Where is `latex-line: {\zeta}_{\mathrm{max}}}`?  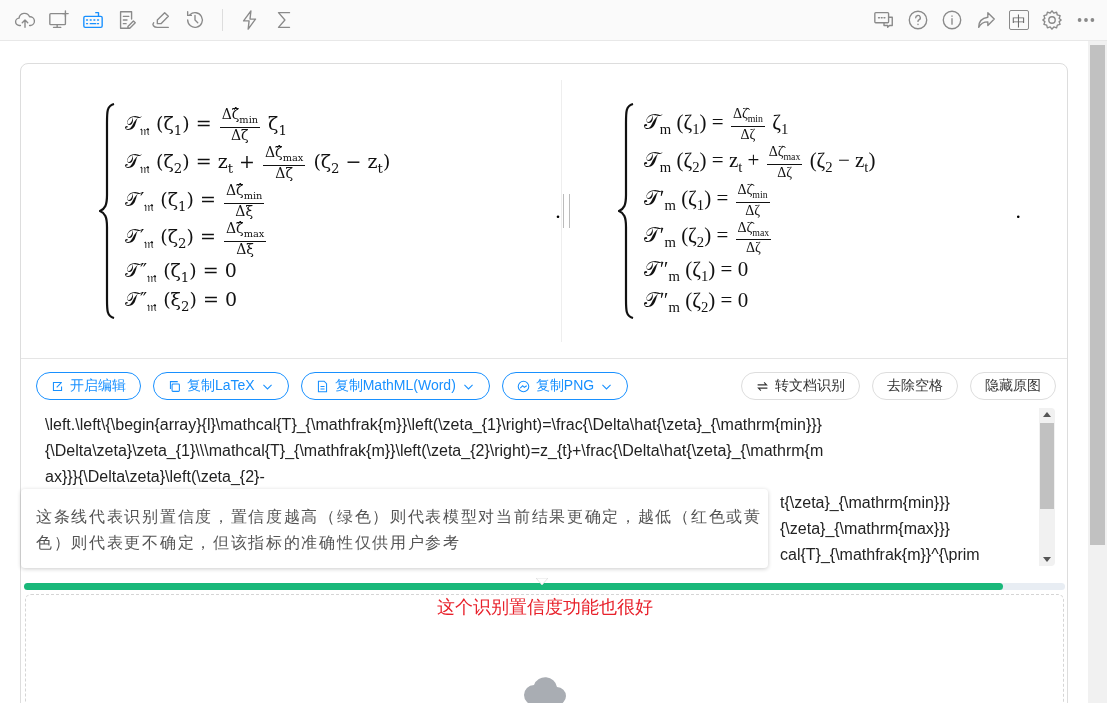 latex-line: {\zeta}_{\mathrm{max}}} is located at coordinates (865, 529).